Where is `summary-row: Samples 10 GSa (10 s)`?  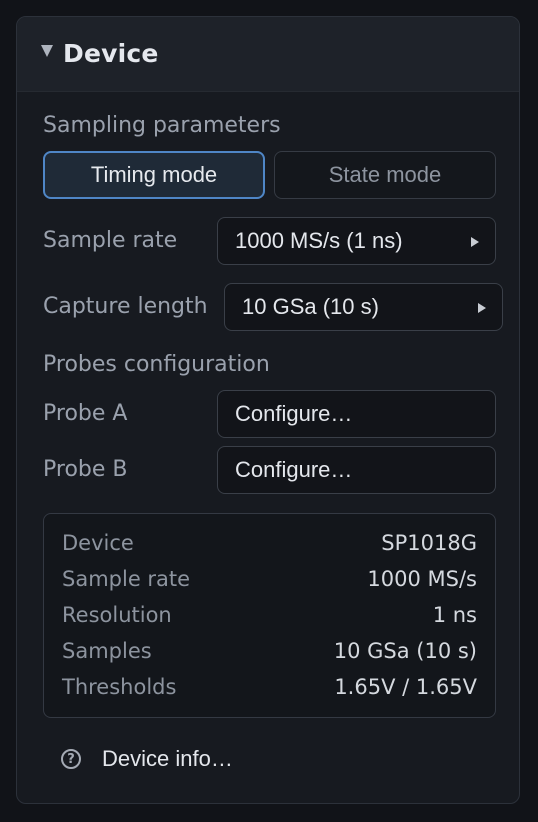 summary-row: Samples 10 GSa (10 s) is located at coordinates (269, 654).